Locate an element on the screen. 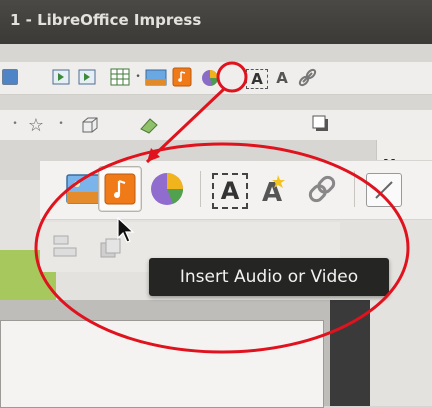 The width and height of the screenshot is (432, 408). shadow-icon is located at coordinates (321, 124).